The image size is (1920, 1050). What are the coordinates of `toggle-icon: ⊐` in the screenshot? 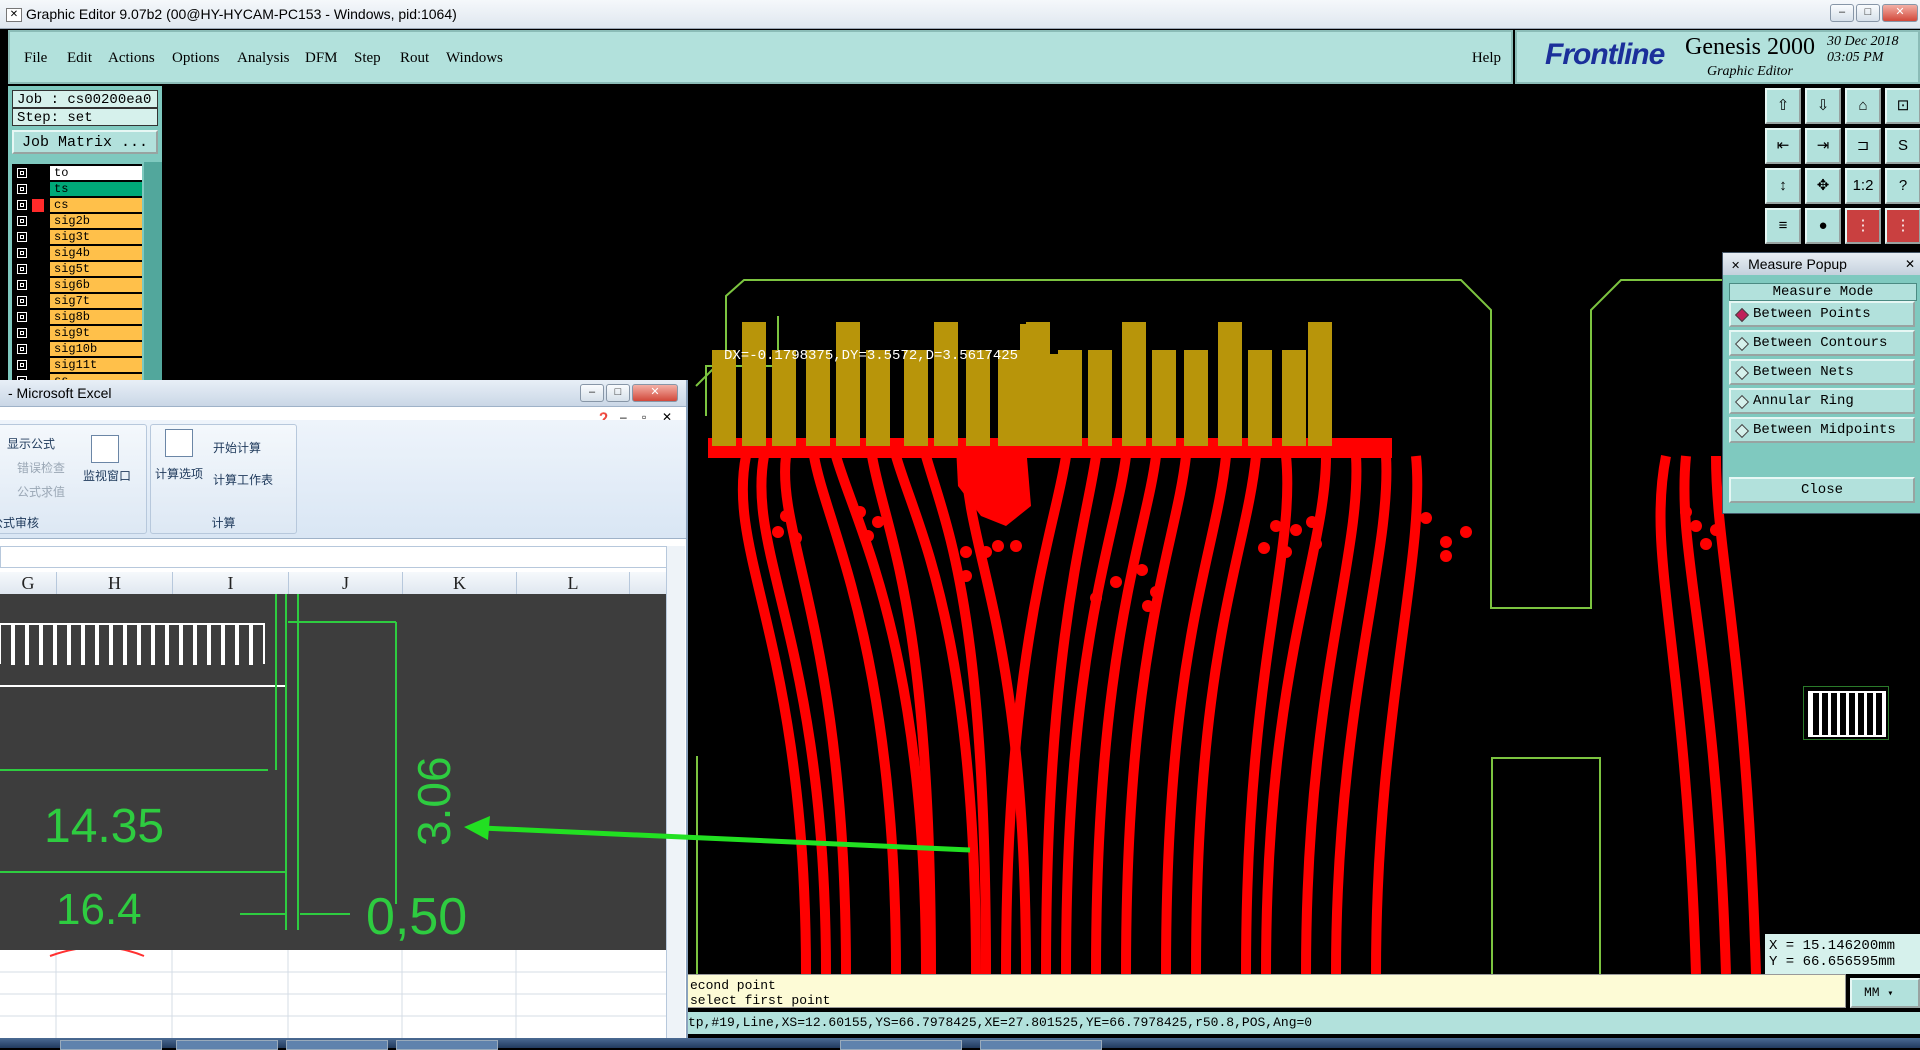 It's located at (1863, 146).